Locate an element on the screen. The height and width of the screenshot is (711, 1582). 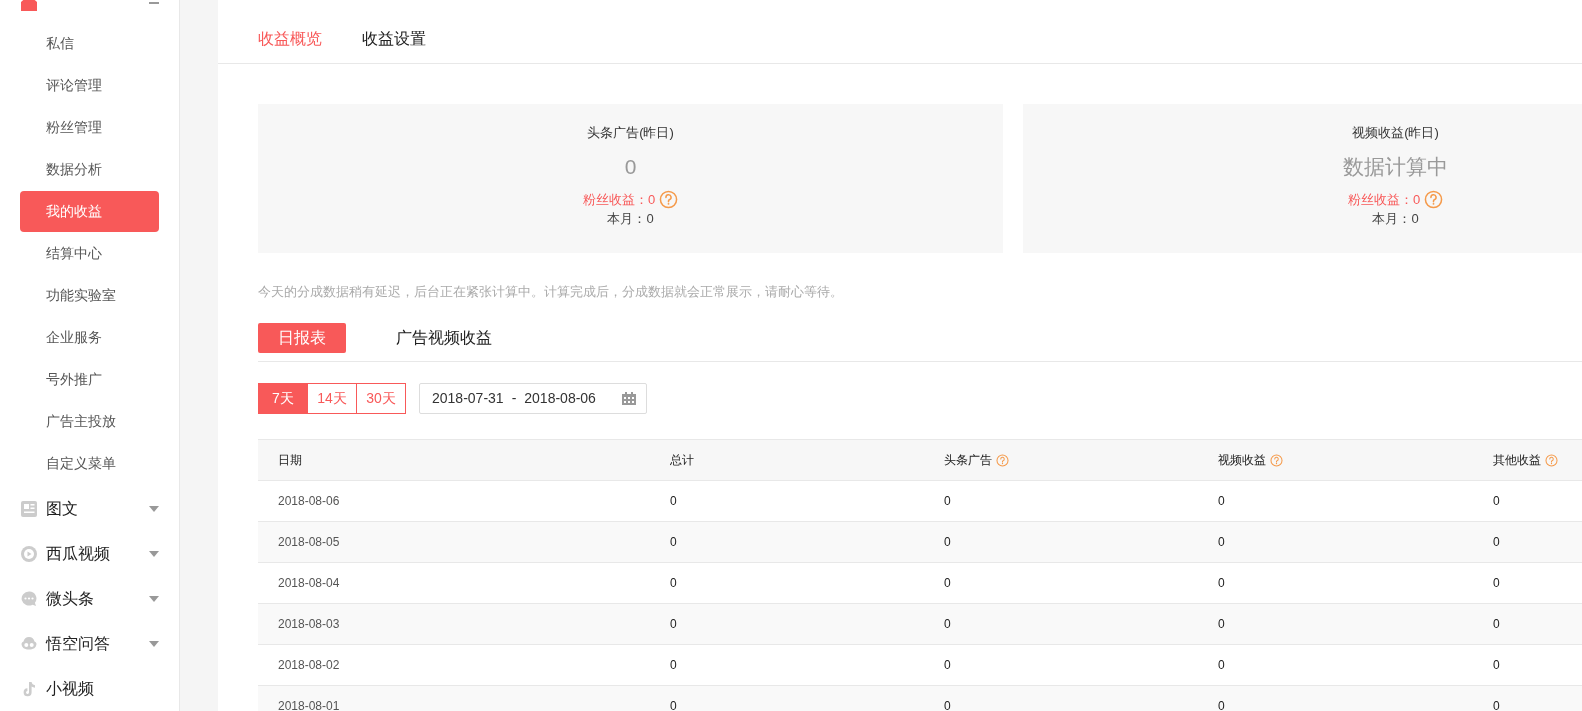
column-header: 日期 is located at coordinates (290, 460).